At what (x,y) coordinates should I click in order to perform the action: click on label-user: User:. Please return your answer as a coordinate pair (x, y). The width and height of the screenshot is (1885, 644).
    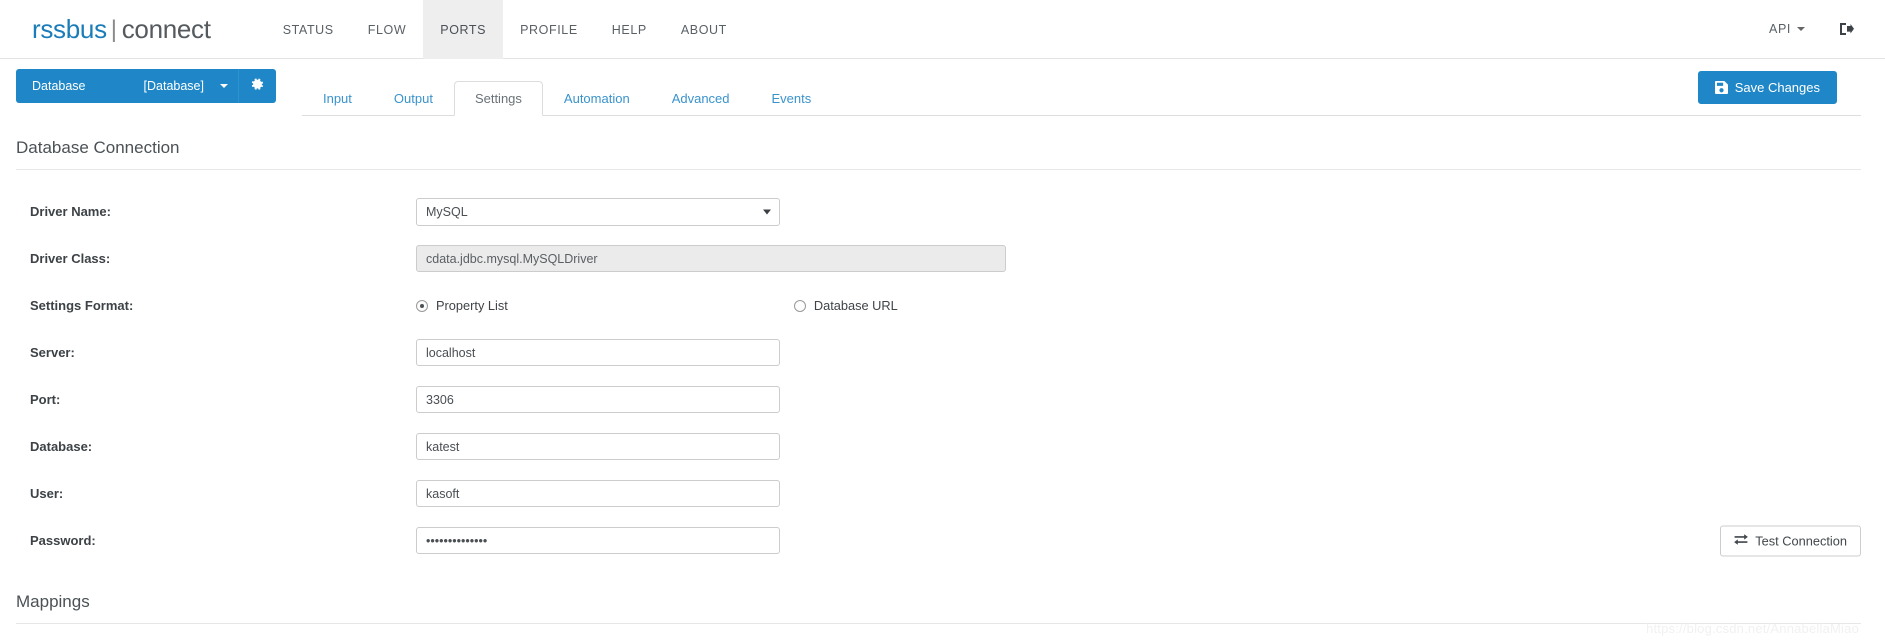
    Looking at the image, I should click on (47, 493).